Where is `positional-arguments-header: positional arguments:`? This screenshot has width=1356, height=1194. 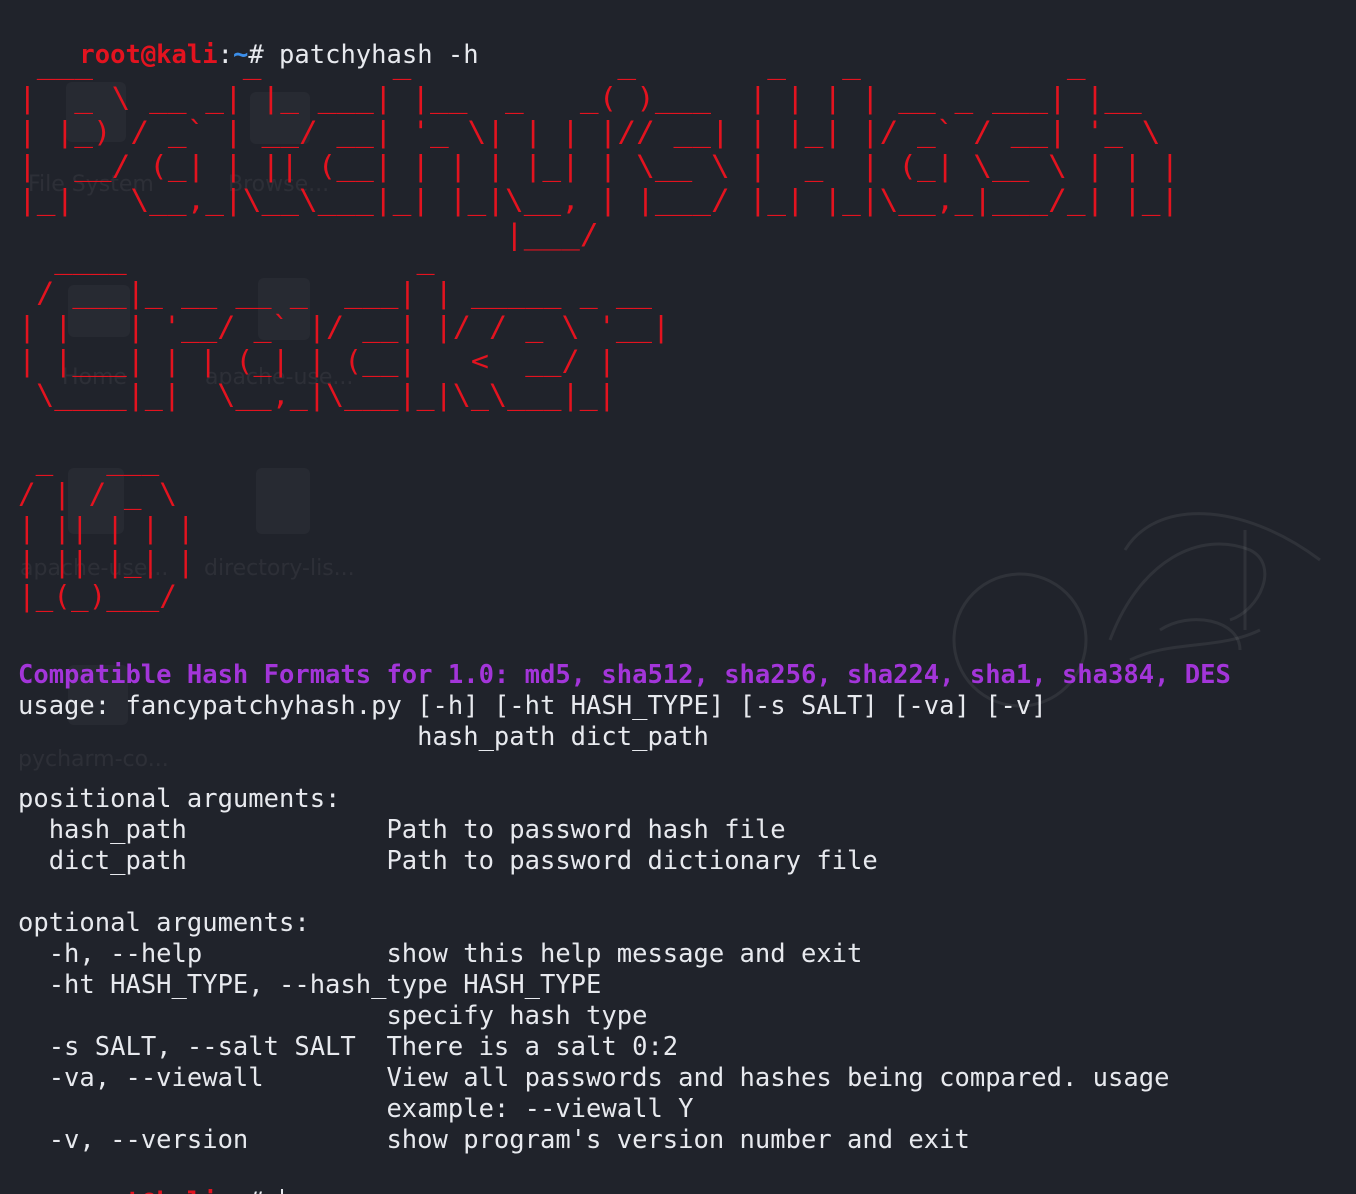 positional-arguments-header: positional arguments: is located at coordinates (179, 799).